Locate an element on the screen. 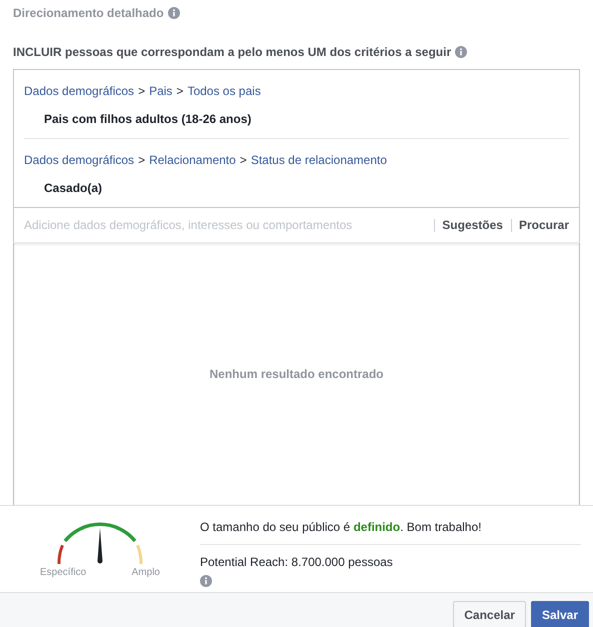  tab-link: Procurar is located at coordinates (539, 225).